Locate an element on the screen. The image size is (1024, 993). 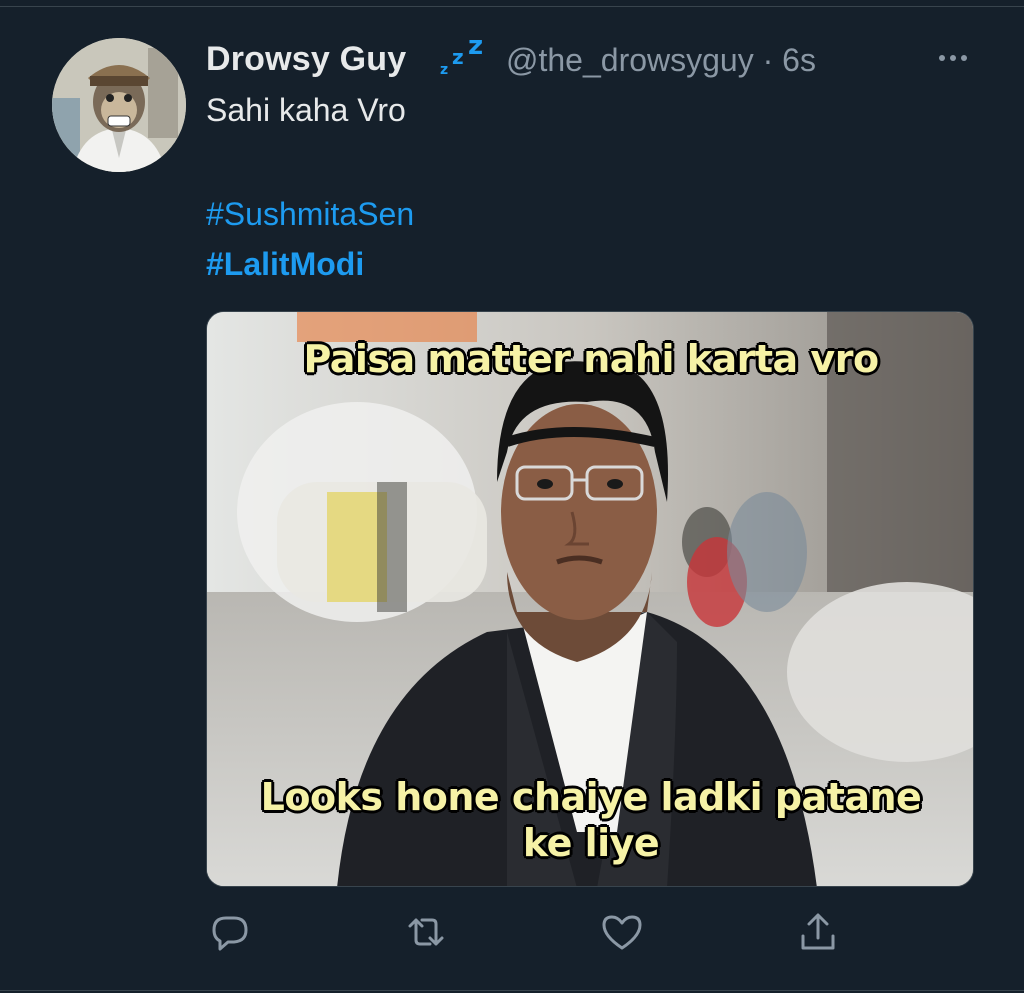
tweet-text: Sahi kaha Vro is located at coordinates (306, 110).